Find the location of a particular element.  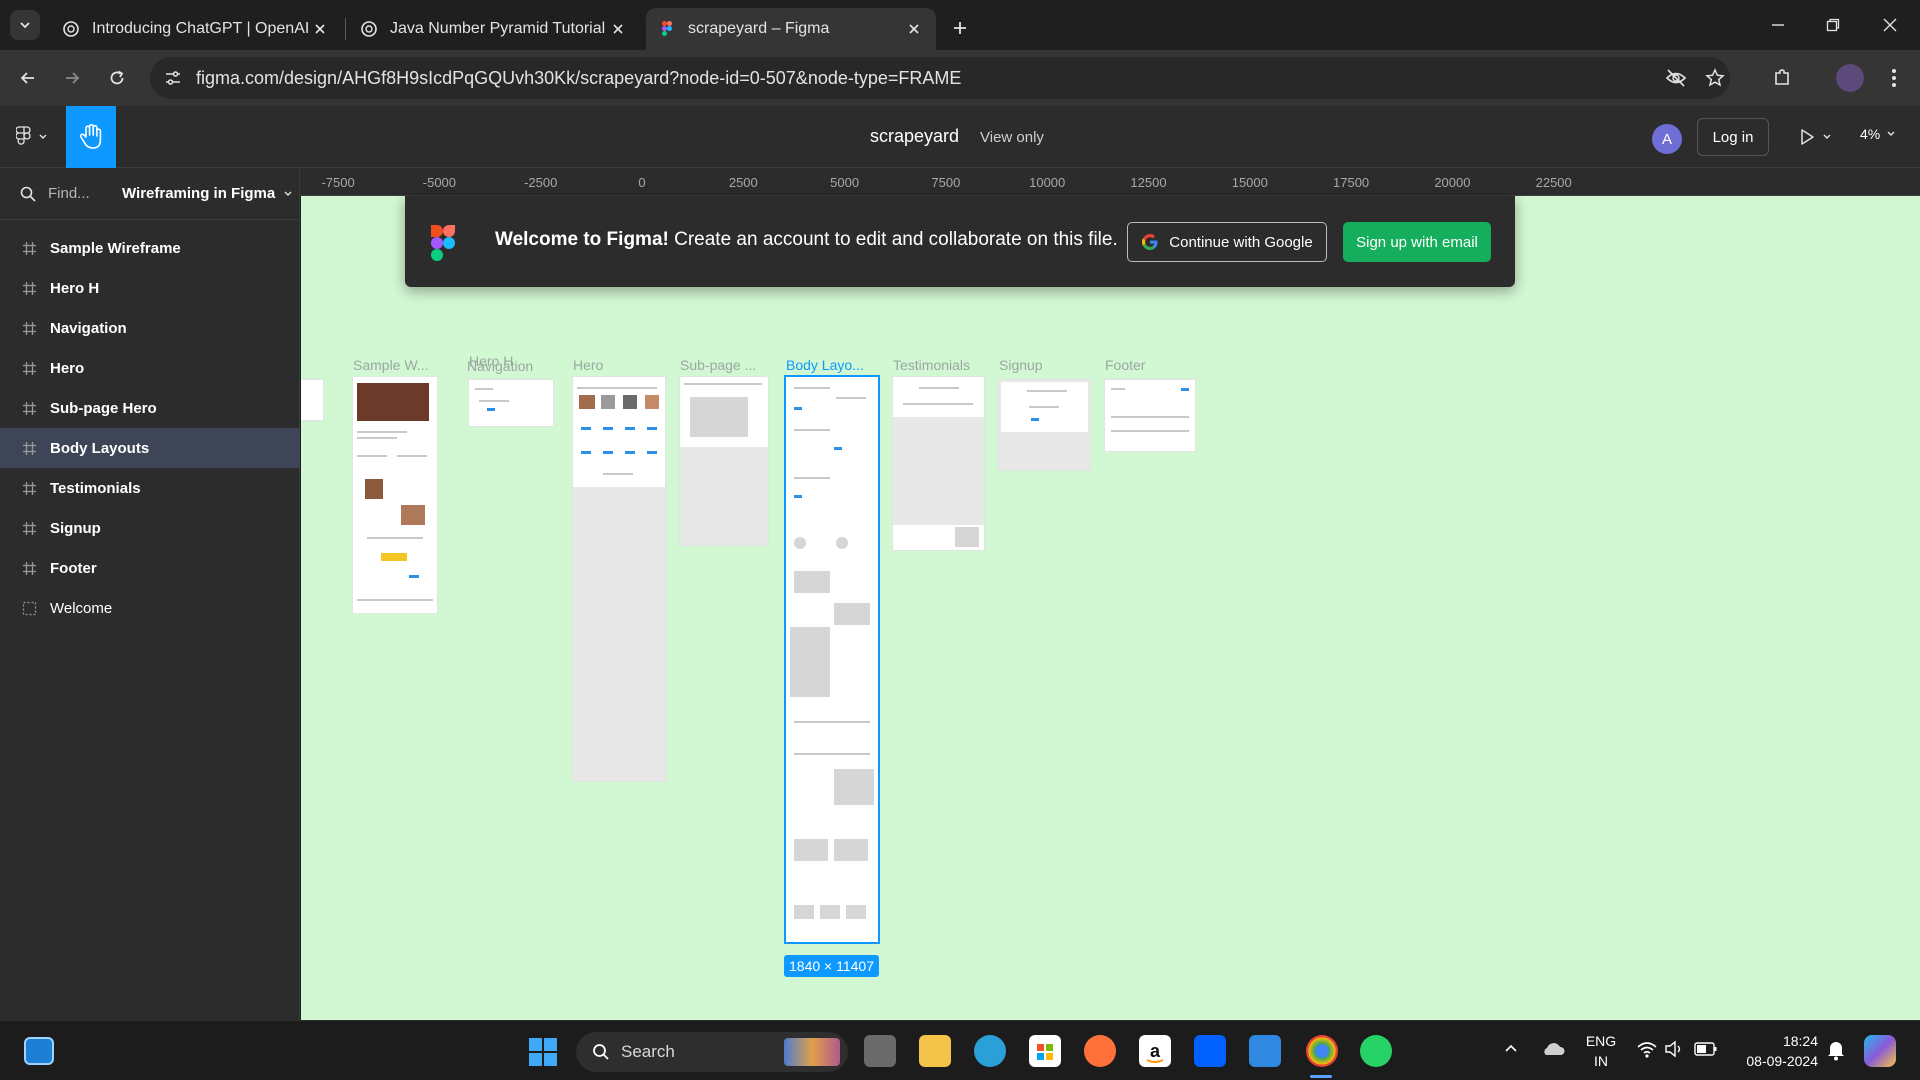

main-menu-button is located at coordinates (32, 137).